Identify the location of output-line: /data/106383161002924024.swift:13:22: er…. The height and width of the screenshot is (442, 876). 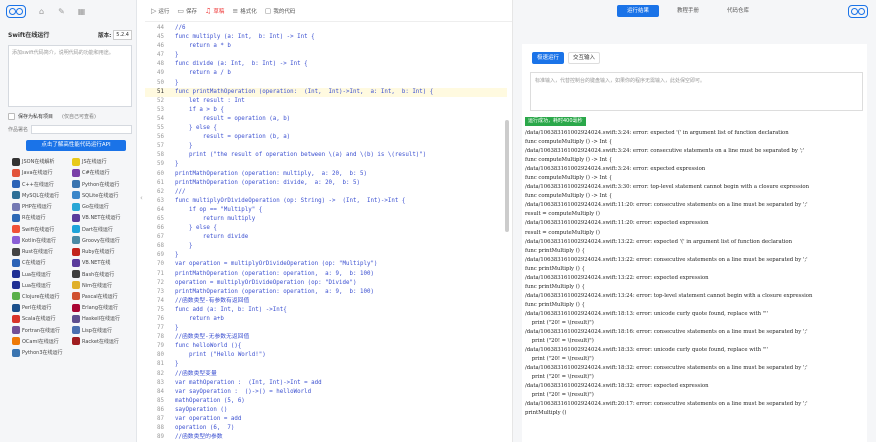
(659, 241).